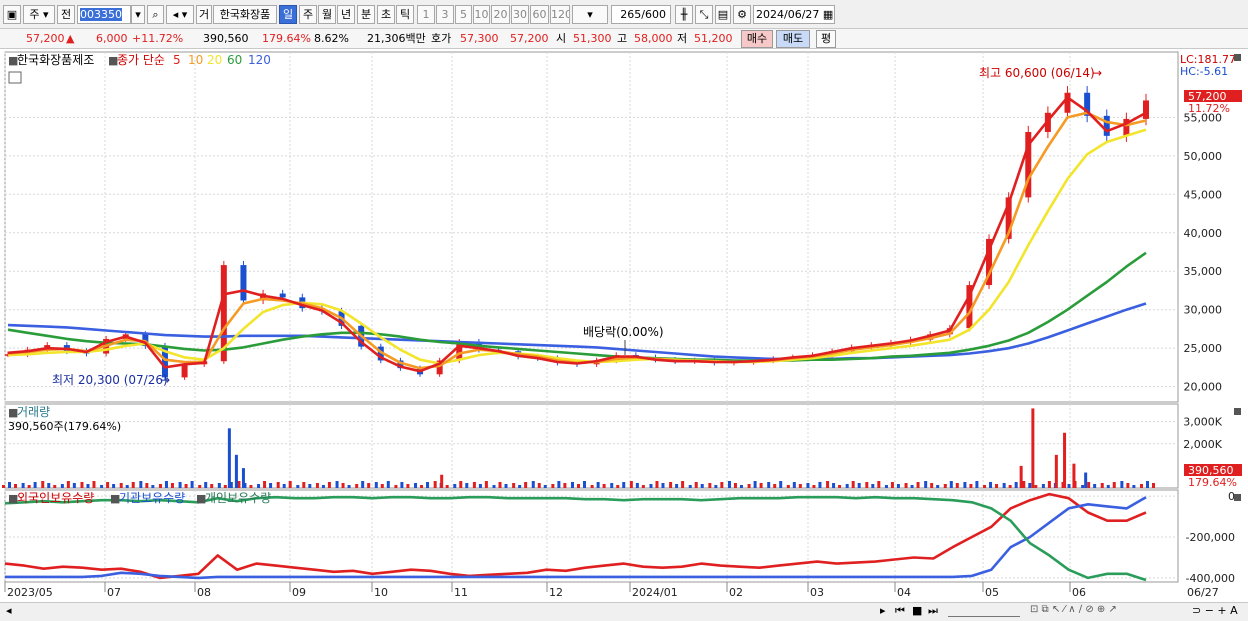 The image size is (1248, 621). I want to click on period-tab-4: 분, so click(366, 14).